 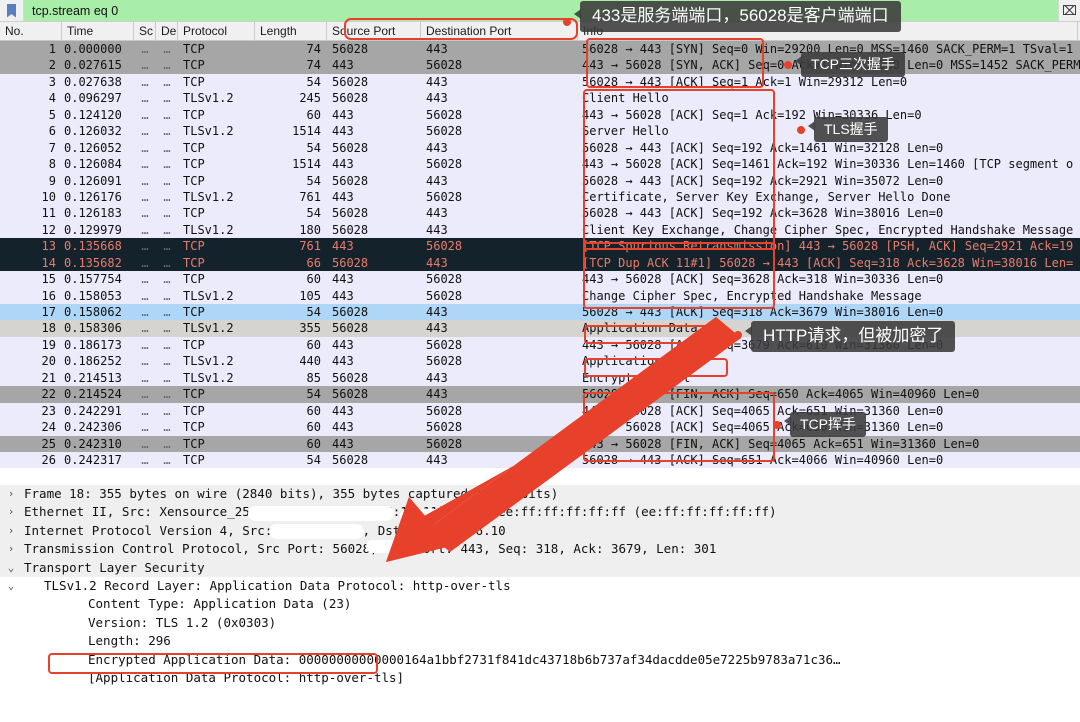 What do you see at coordinates (145, 31) in the screenshot?
I see `column-header-source: Sc` at bounding box center [145, 31].